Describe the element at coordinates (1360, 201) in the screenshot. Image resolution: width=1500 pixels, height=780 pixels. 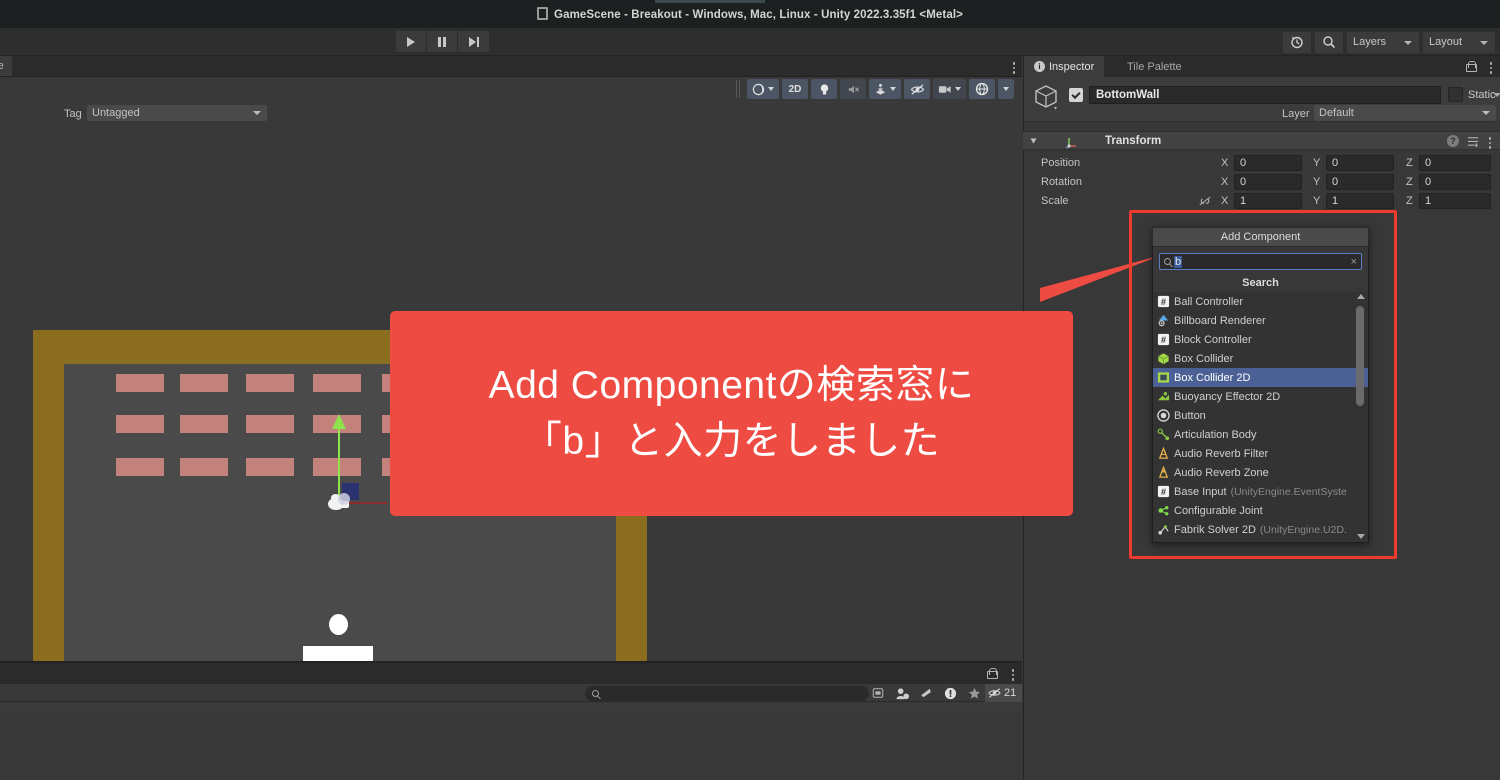
I see `scale-y-input: 1` at that location.